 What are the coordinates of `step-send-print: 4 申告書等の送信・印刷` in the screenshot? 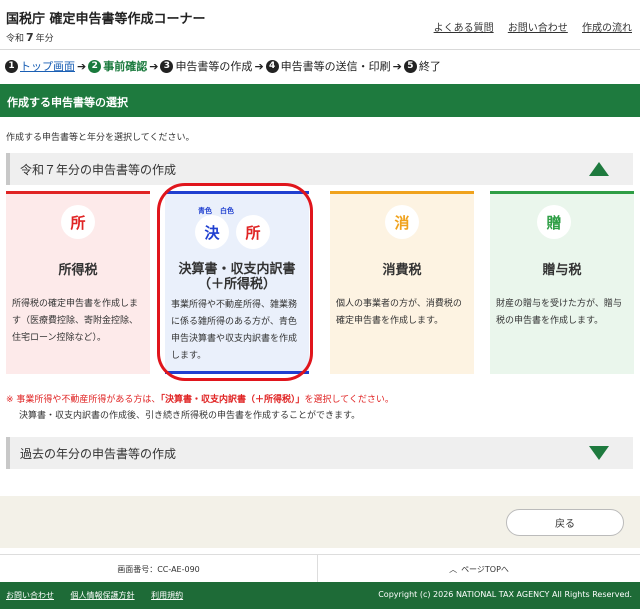 It's located at (328, 66).